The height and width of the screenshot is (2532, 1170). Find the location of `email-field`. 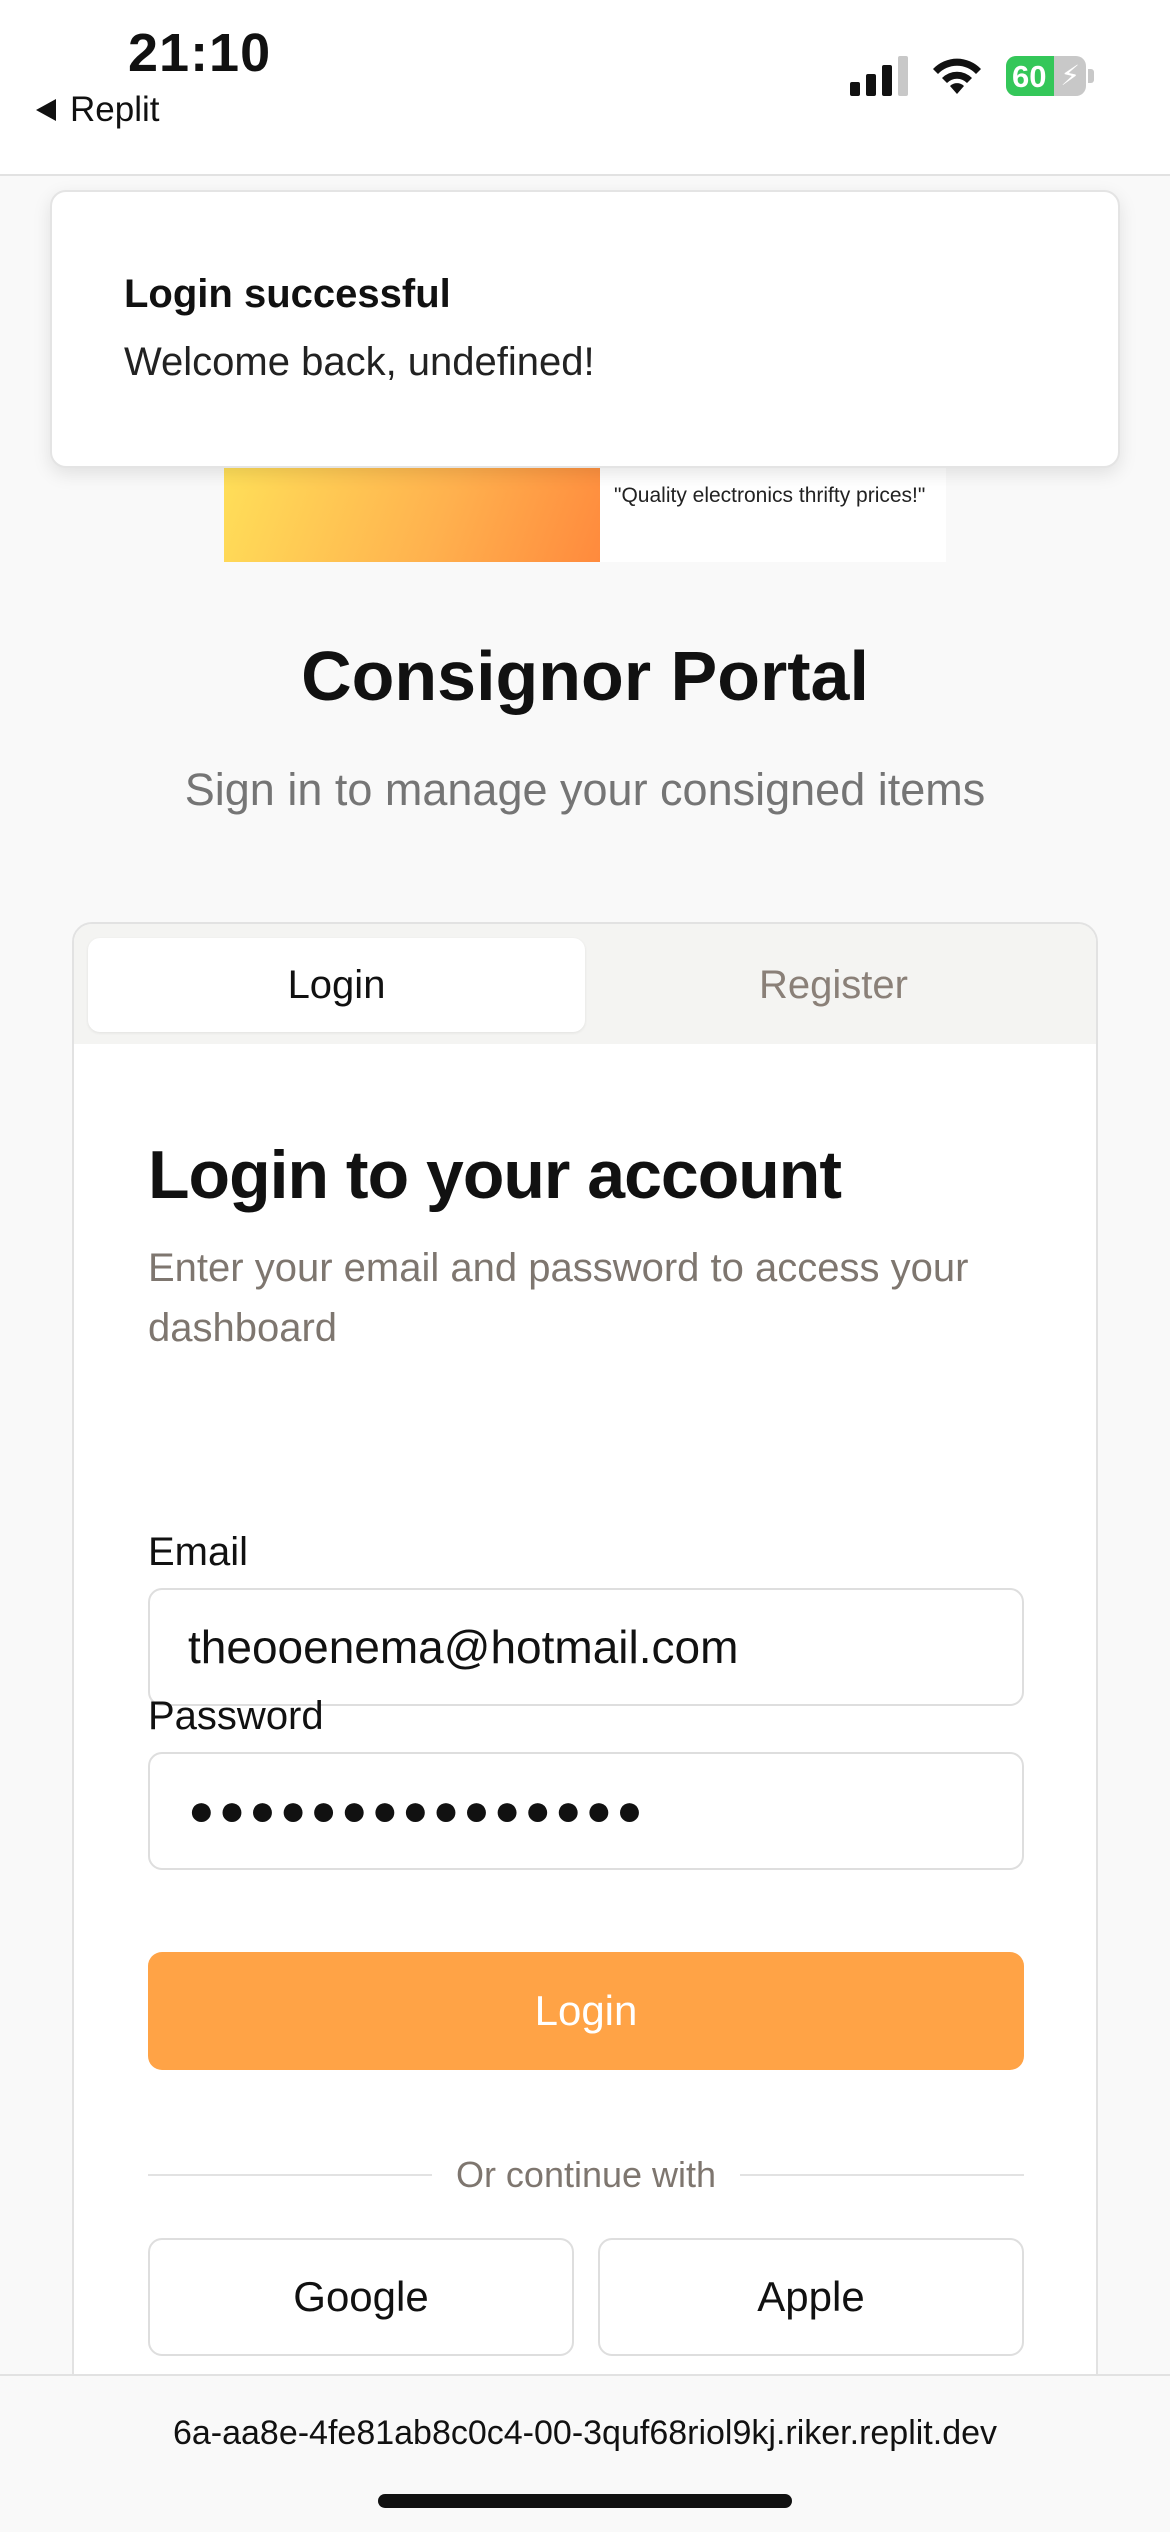

email-field is located at coordinates (586, 1647).